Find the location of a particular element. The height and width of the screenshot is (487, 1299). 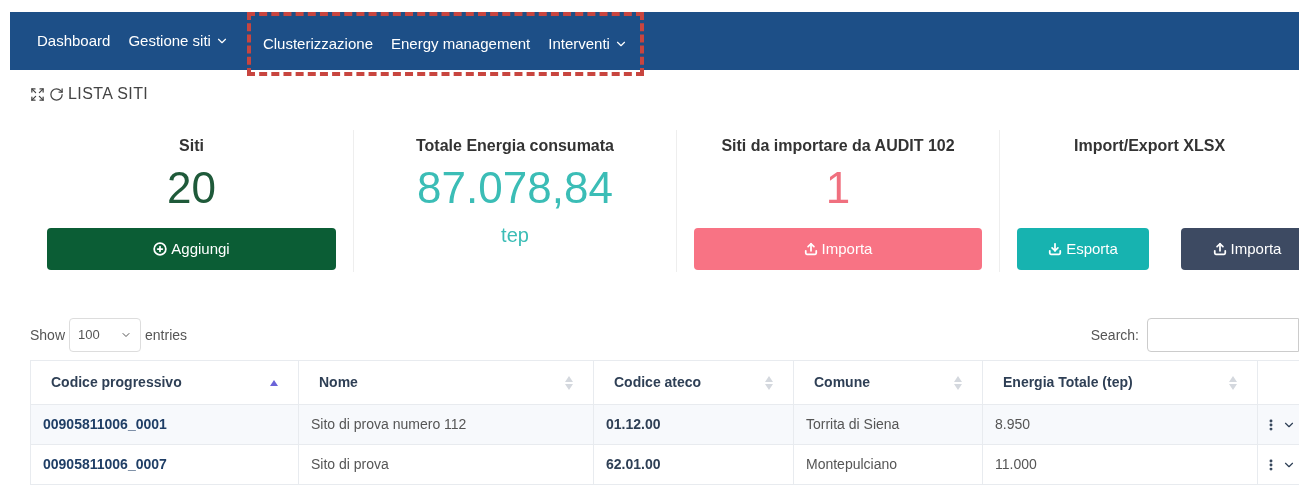

table-cell-text: Sito di prova numero 112 is located at coordinates (389, 424).